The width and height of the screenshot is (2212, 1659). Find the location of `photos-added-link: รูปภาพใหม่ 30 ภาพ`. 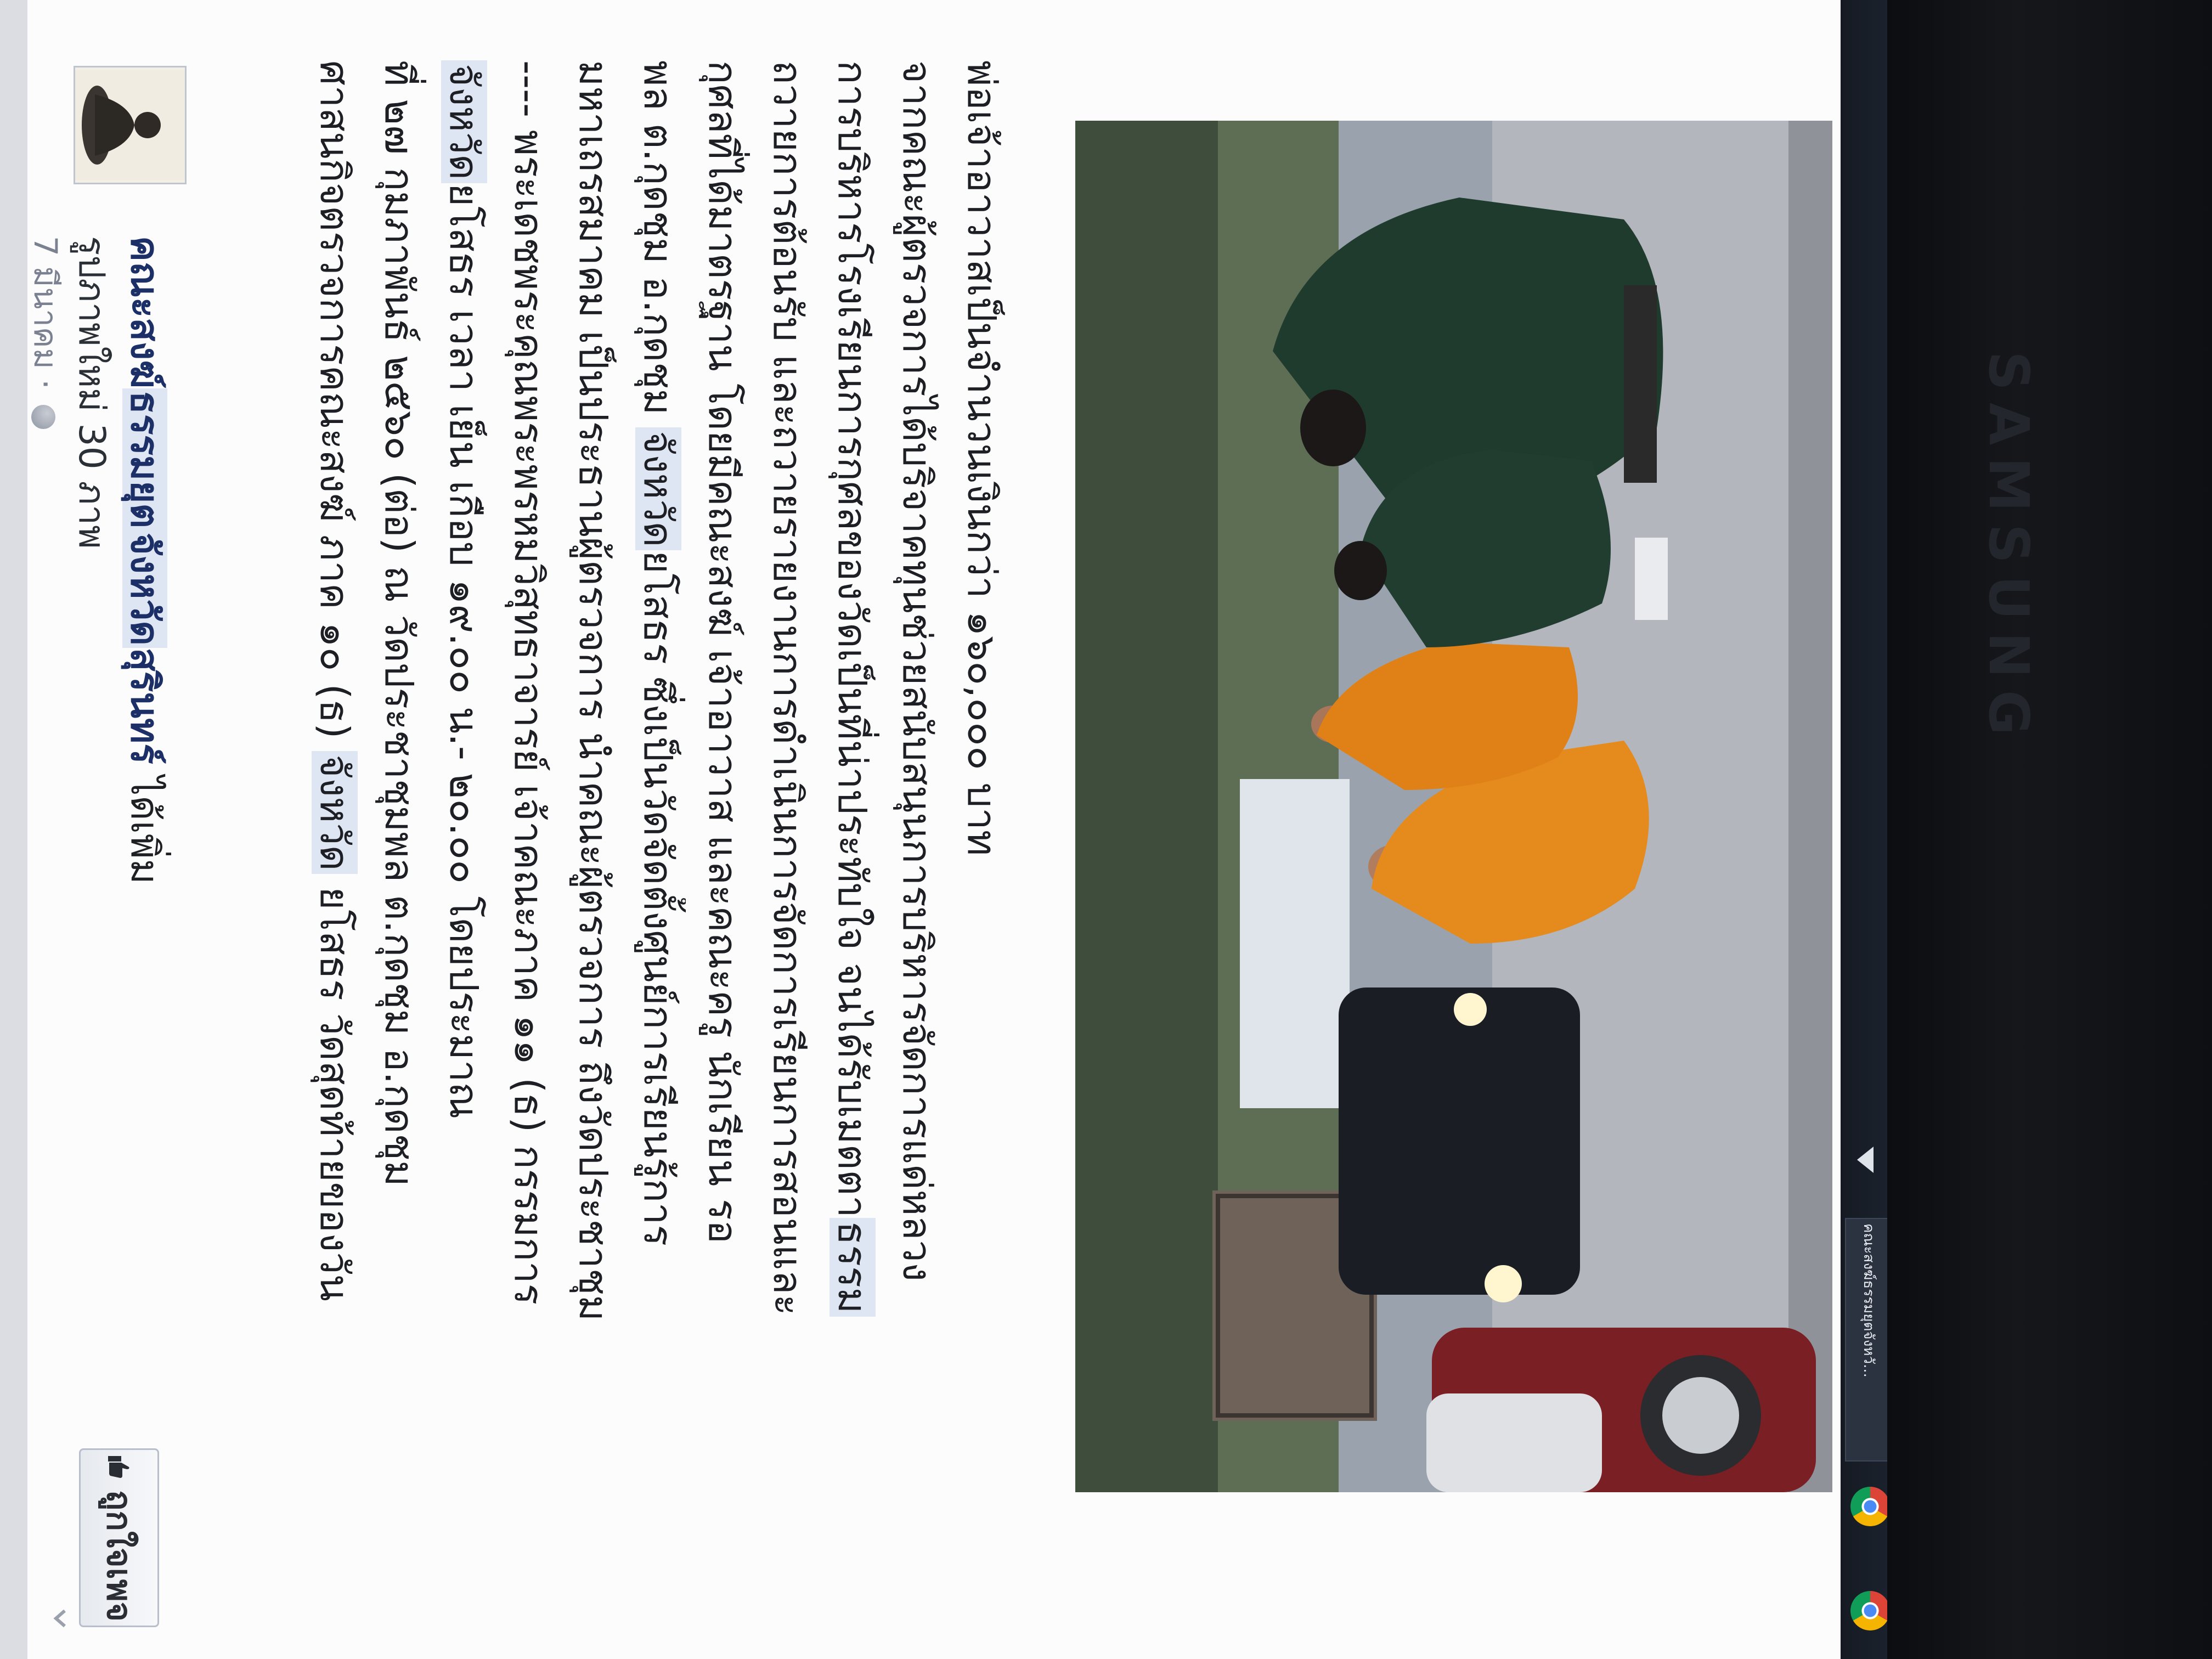

photos-added-link: รูปภาพใหม่ 30 ภาพ is located at coordinates (92, 393).